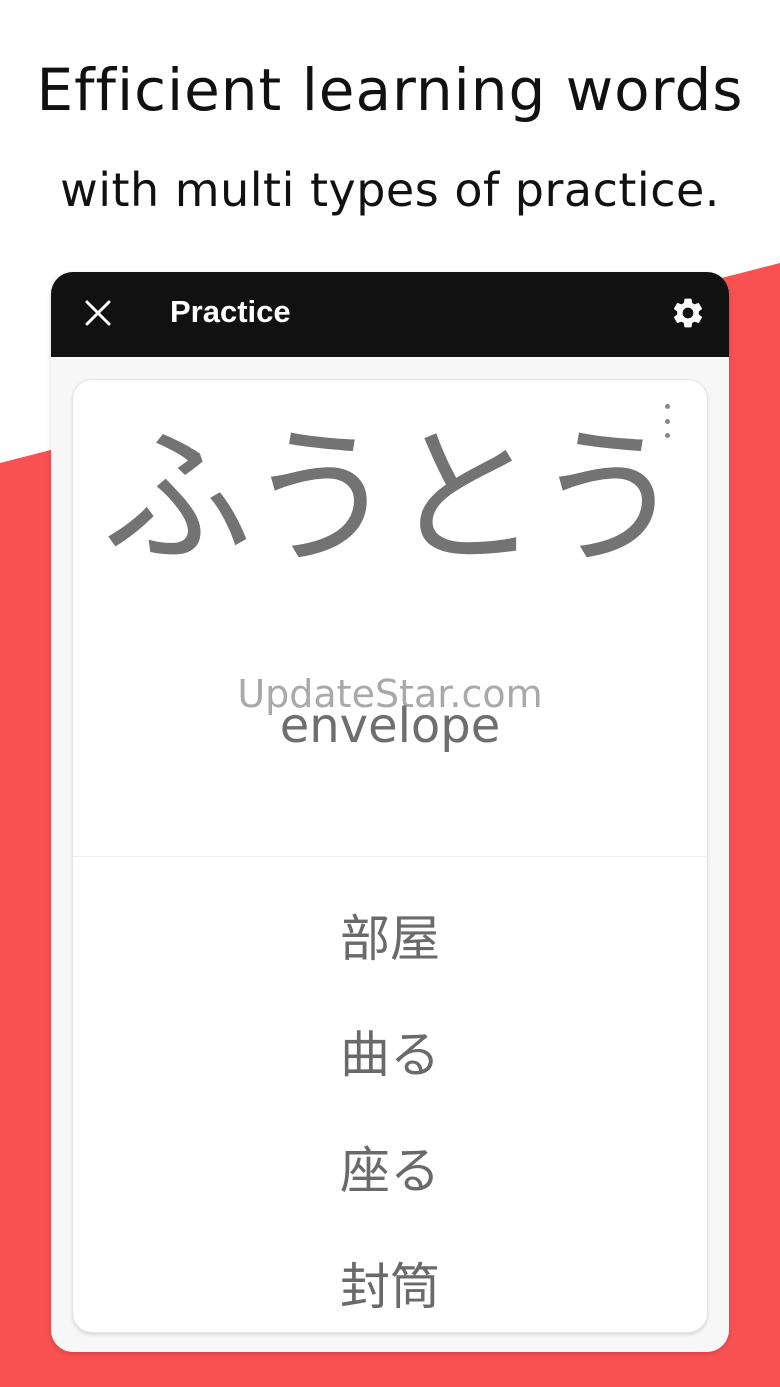  What do you see at coordinates (390, 190) in the screenshot?
I see `headline-line-2: with multi types of practice.` at bounding box center [390, 190].